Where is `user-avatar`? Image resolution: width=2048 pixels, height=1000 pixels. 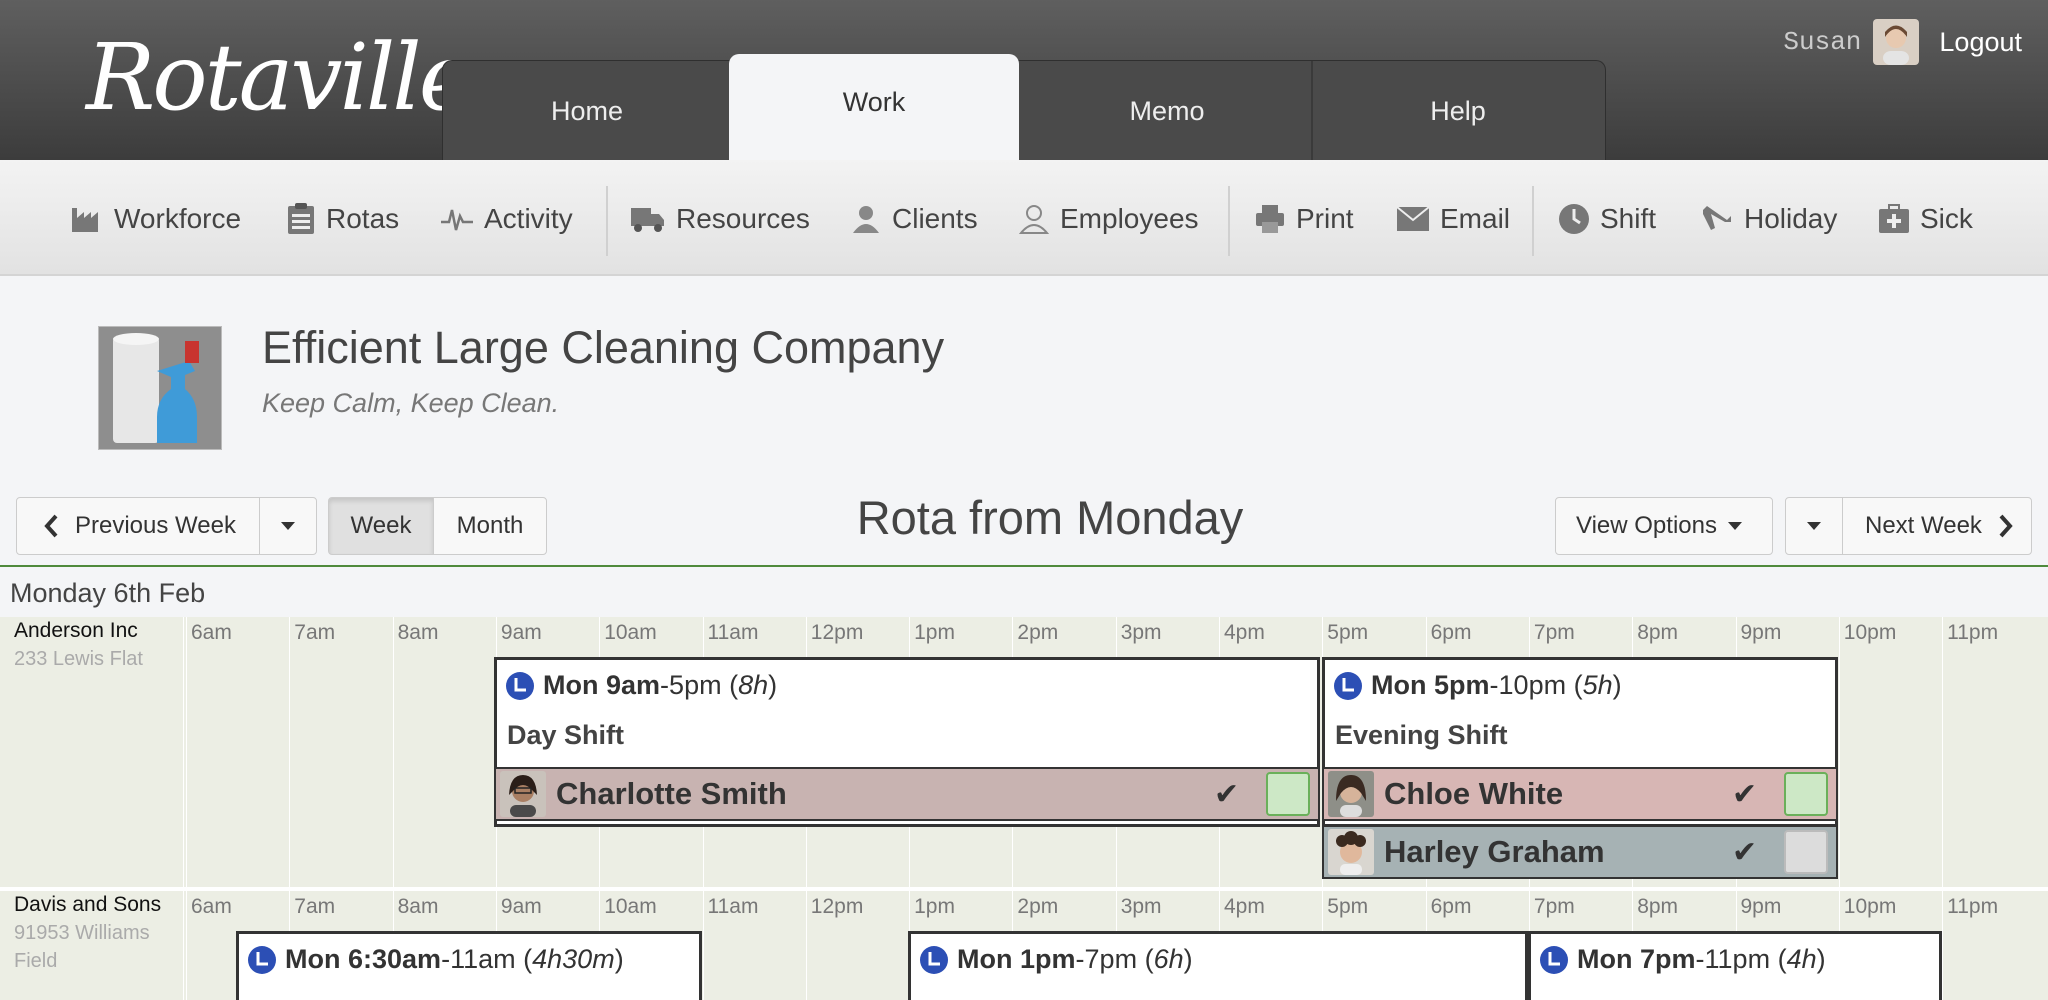
user-avatar is located at coordinates (1896, 42).